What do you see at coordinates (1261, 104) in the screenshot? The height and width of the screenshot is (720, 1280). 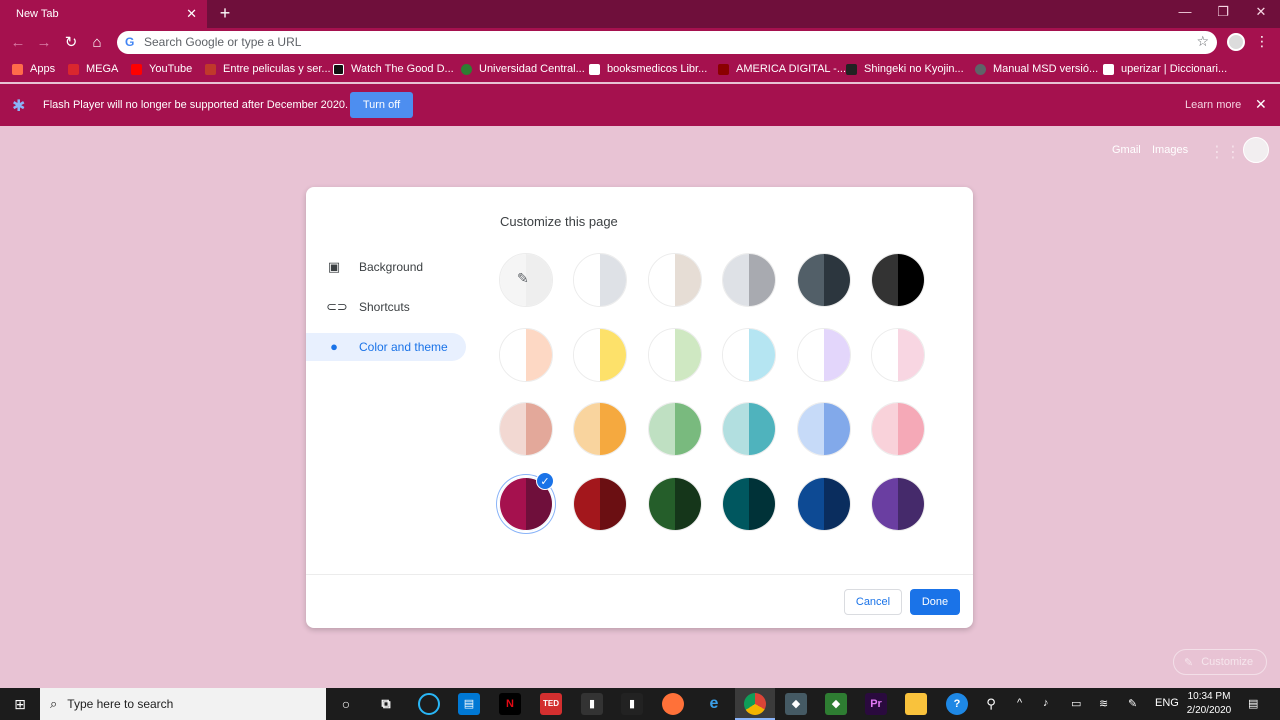 I see `close-icon: ✕` at bounding box center [1261, 104].